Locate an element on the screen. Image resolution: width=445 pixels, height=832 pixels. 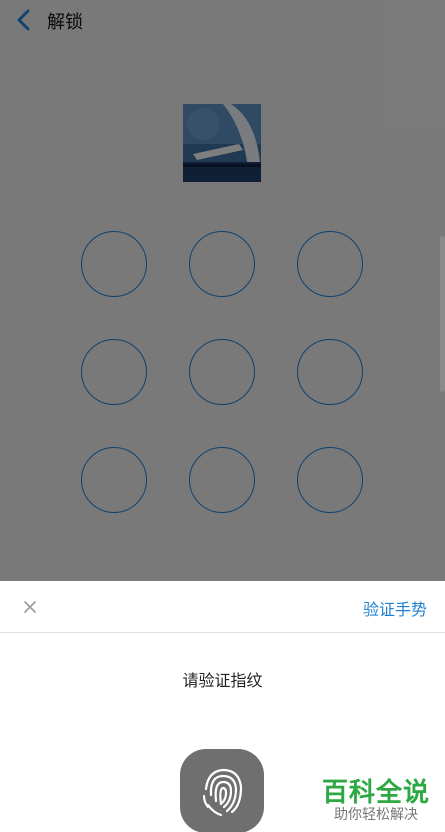
fingerprint-icon is located at coordinates (222, 792).